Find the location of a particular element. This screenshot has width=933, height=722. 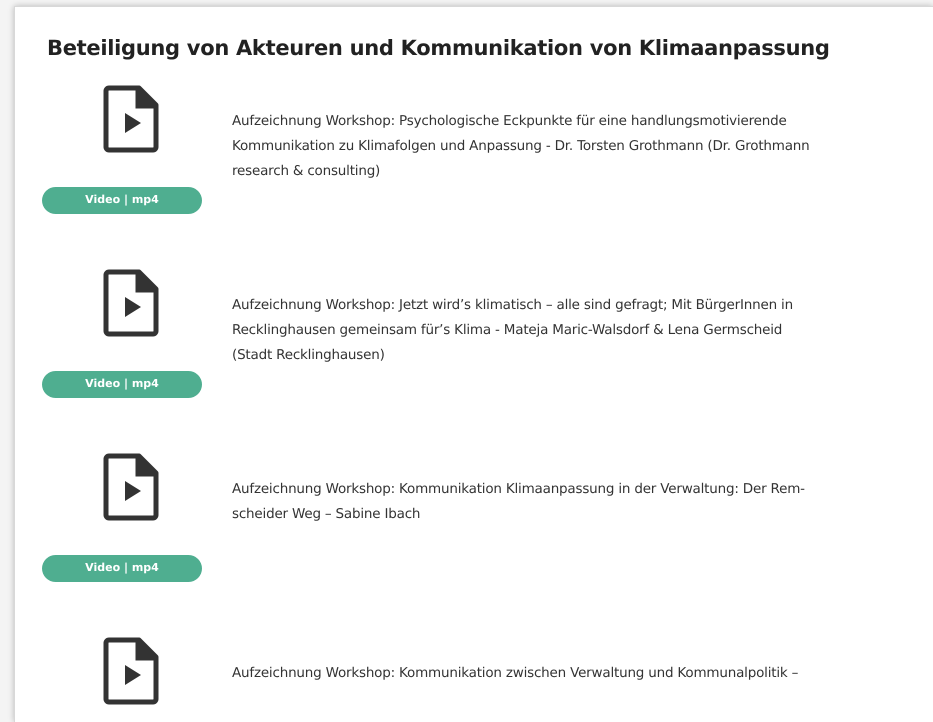

recording-title-line: scheider Weg – Sabine Ibach is located at coordinates (327, 514).